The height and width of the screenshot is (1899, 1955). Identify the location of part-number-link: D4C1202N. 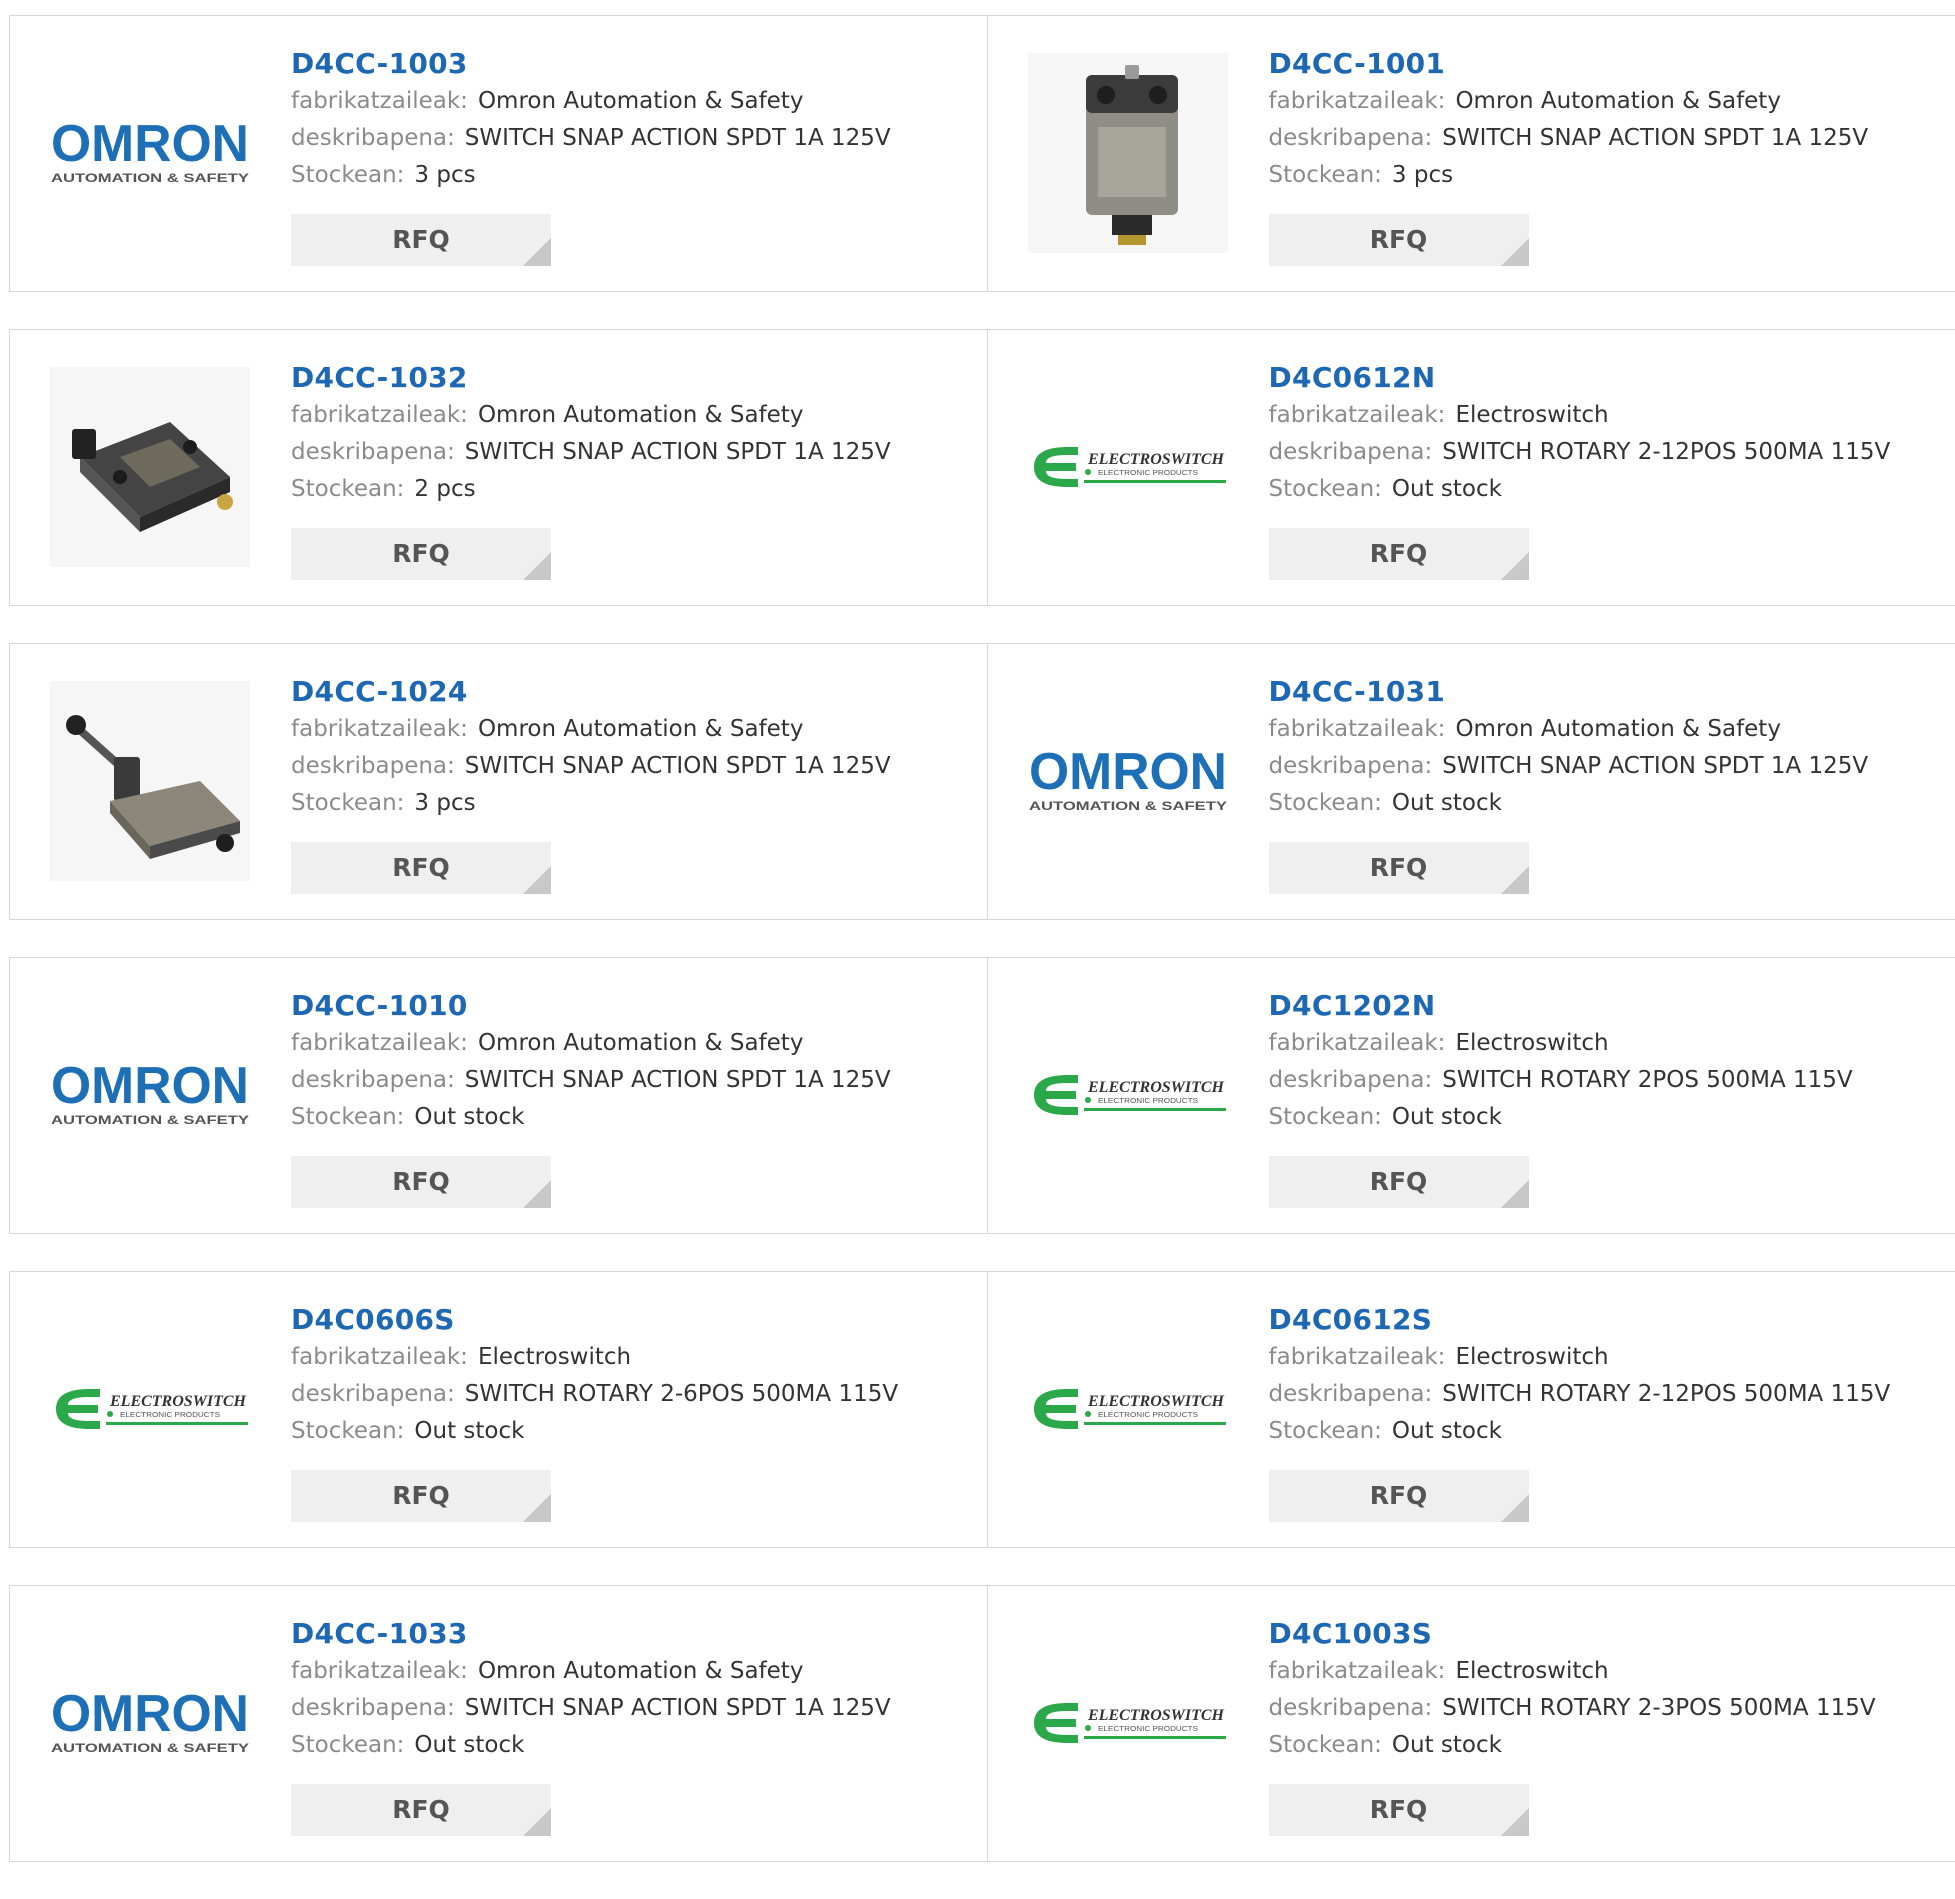
(1599, 1006).